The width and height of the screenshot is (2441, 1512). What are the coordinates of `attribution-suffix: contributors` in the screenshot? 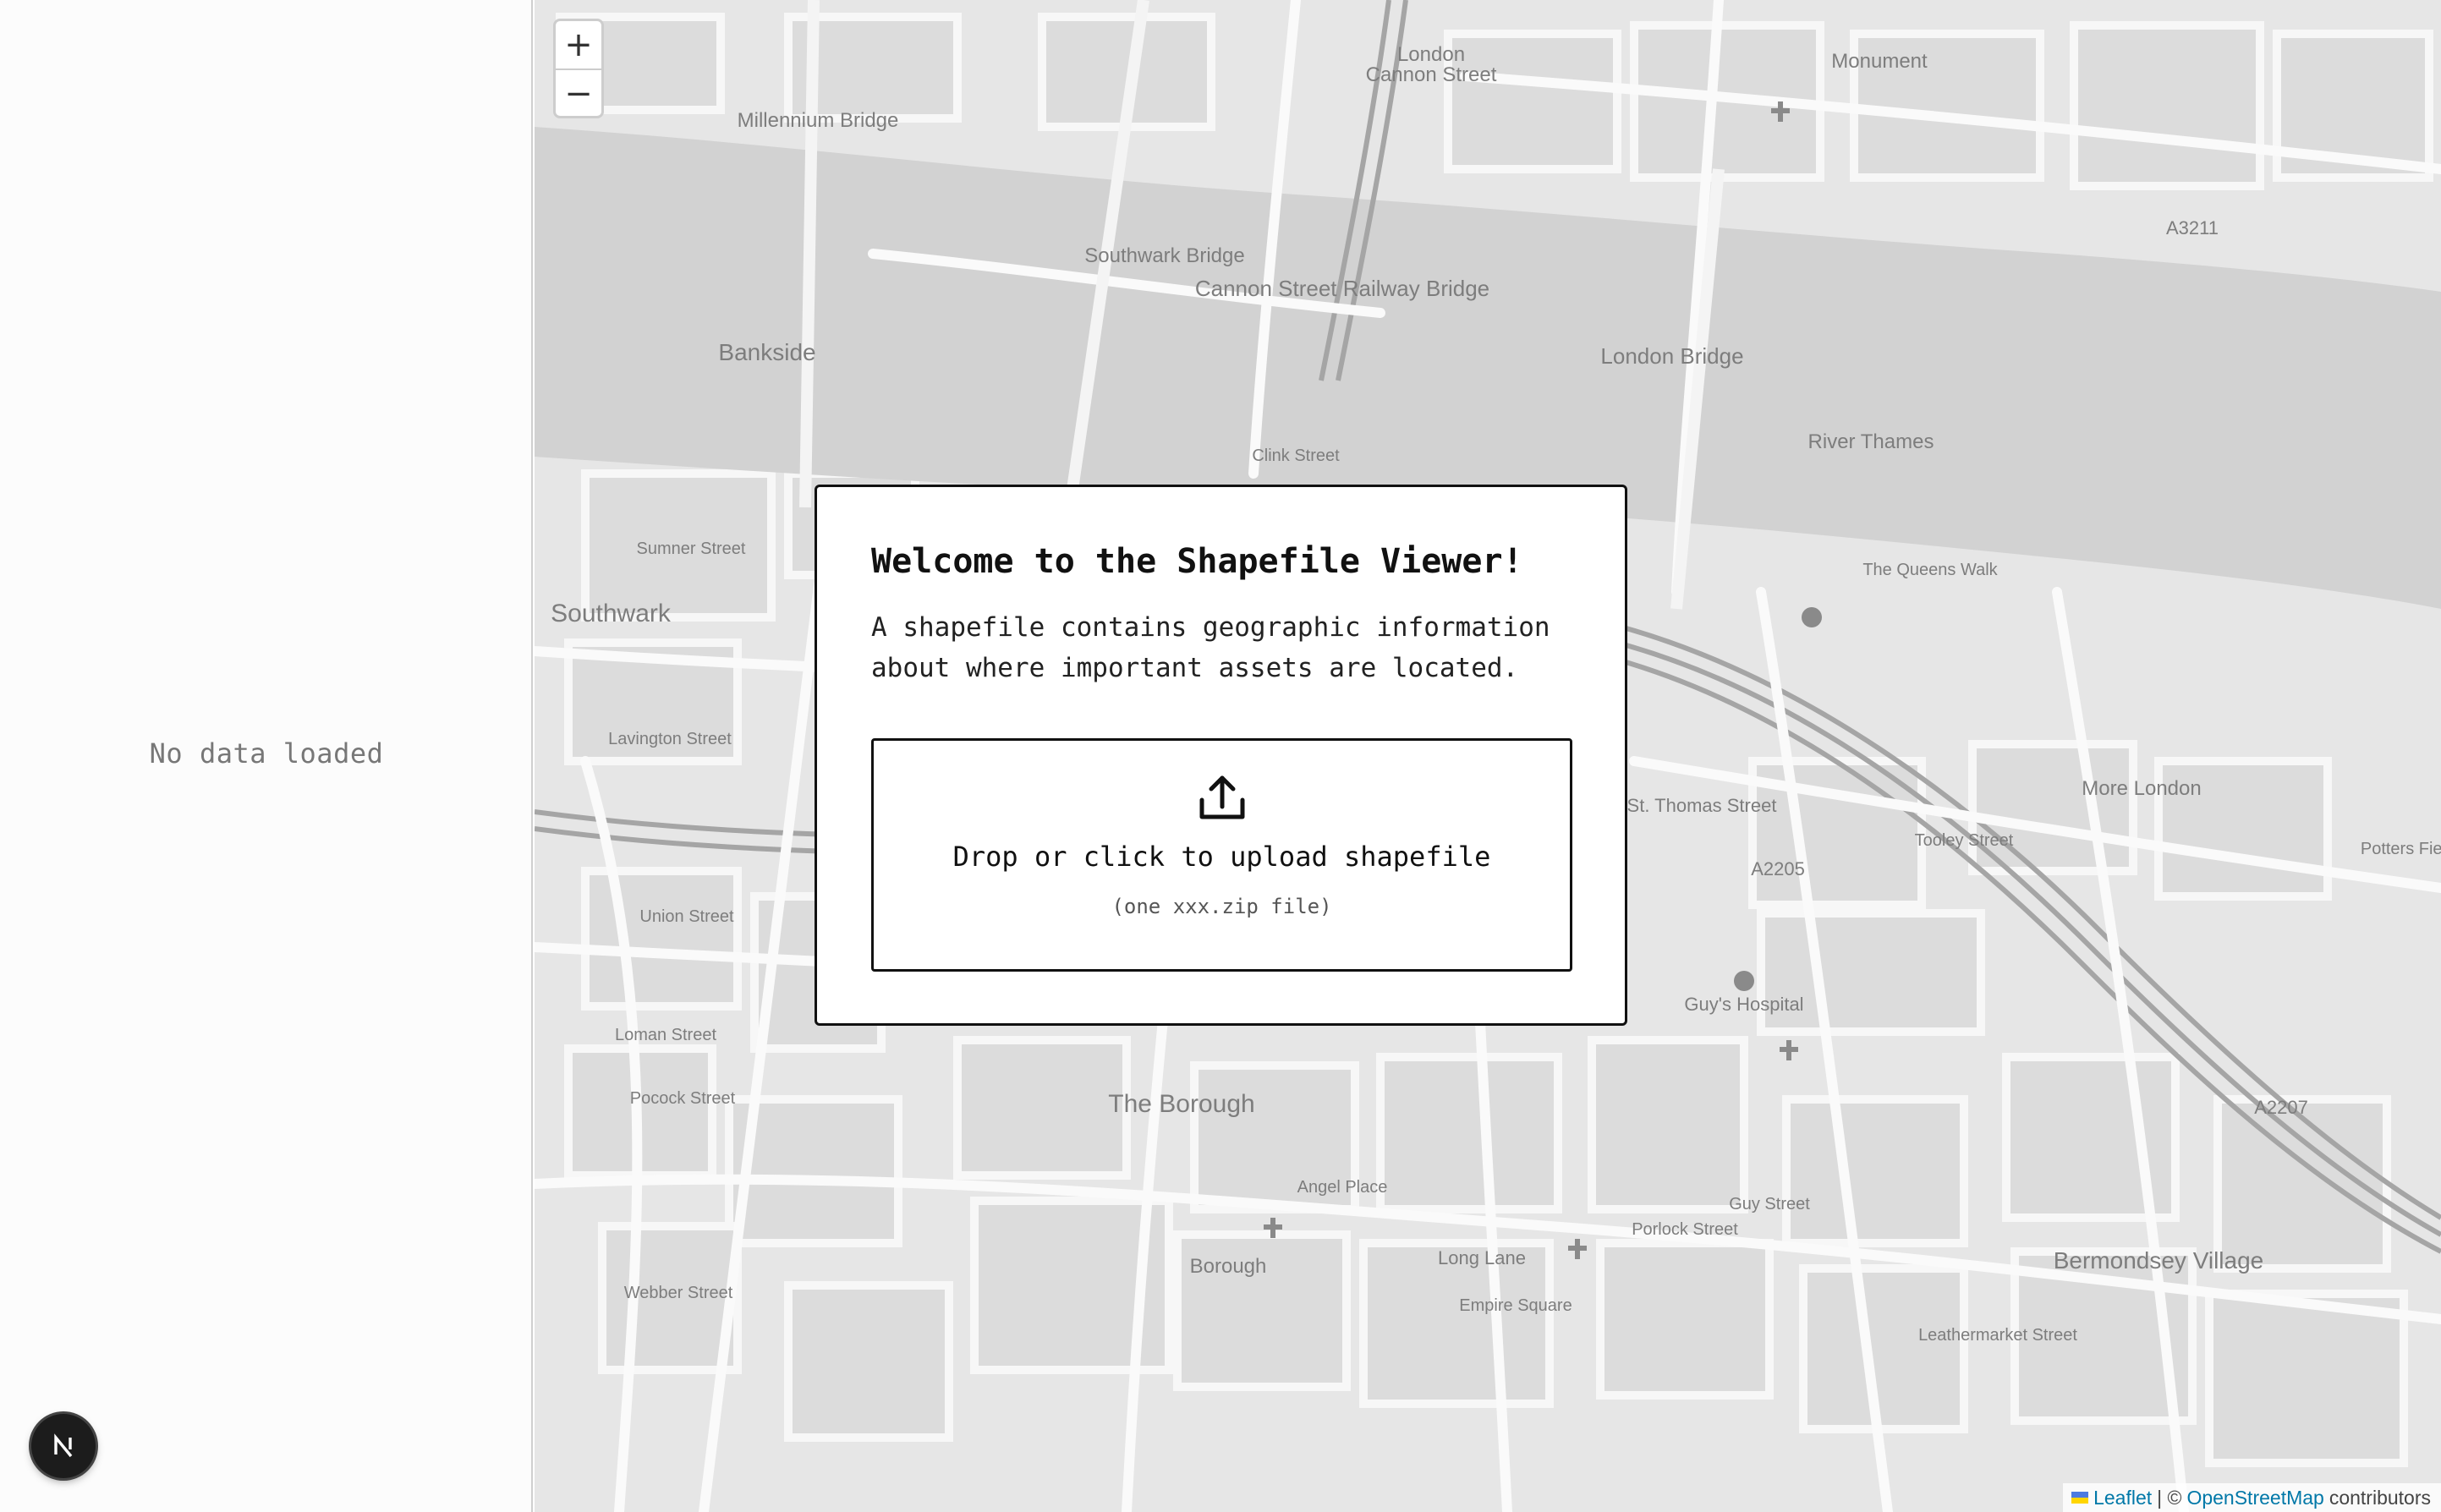 It's located at (2380, 1497).